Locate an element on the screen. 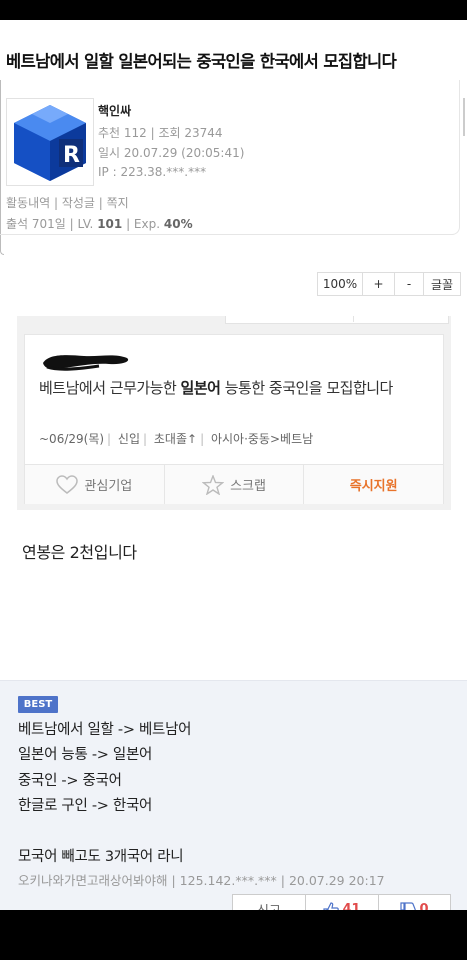 This screenshot has width=467, height=960. dislike-count: 0 is located at coordinates (424, 906).